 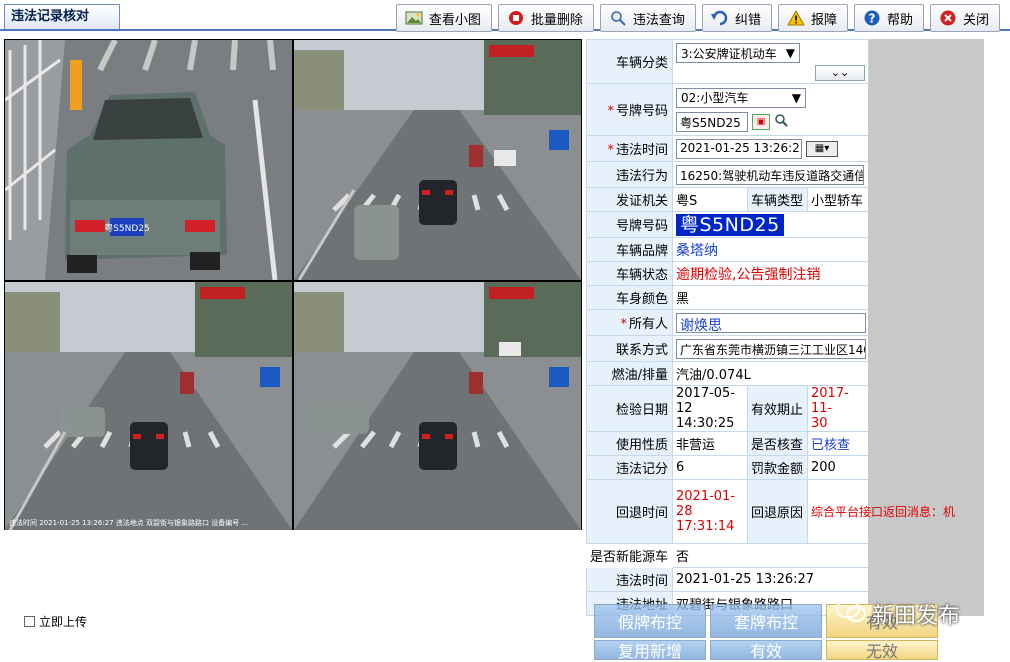 I want to click on contact-input: 广东省东莞市横沥镇三江工业区140号, so click(x=771, y=348).